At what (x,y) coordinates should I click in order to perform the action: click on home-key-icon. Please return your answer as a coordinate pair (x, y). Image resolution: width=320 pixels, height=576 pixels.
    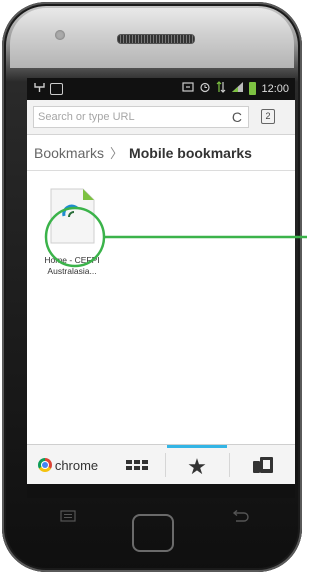
    Looking at the image, I should click on (153, 533).